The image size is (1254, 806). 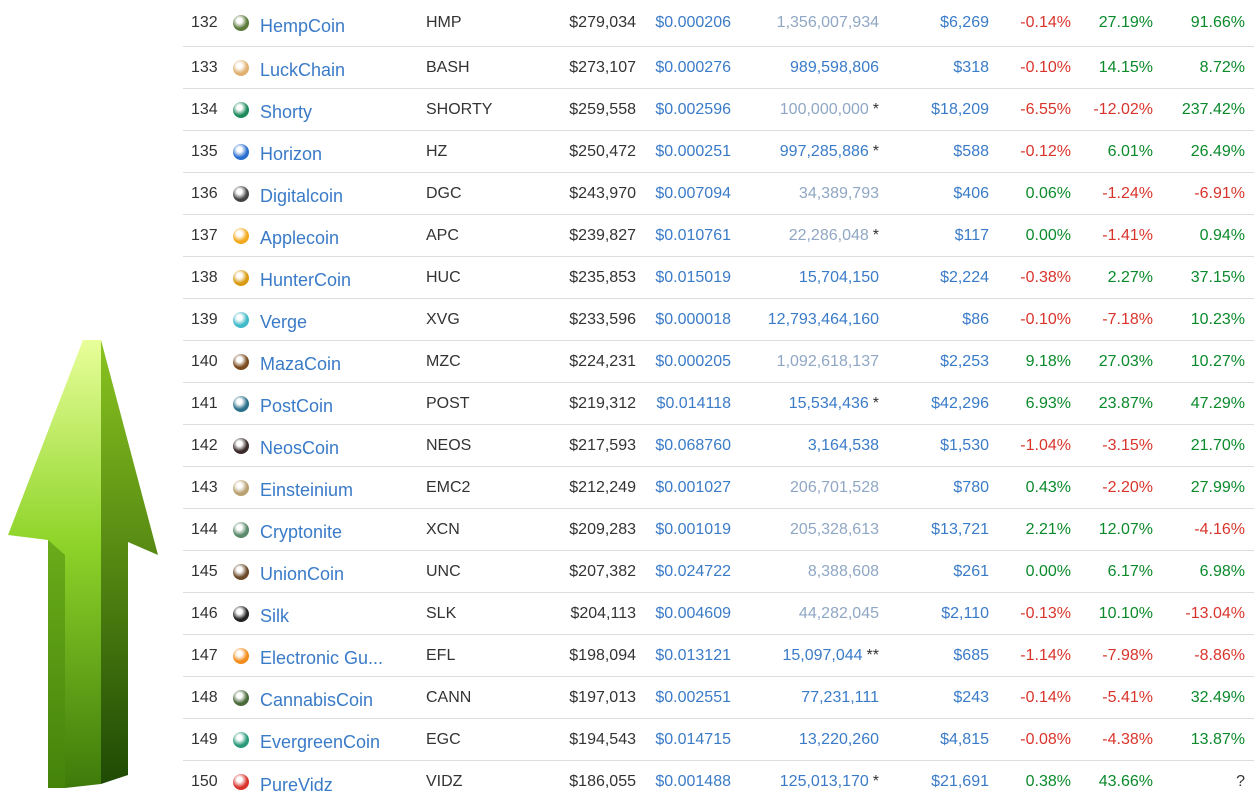 I want to click on coin-name-link: PostCoin, so click(x=296, y=405).